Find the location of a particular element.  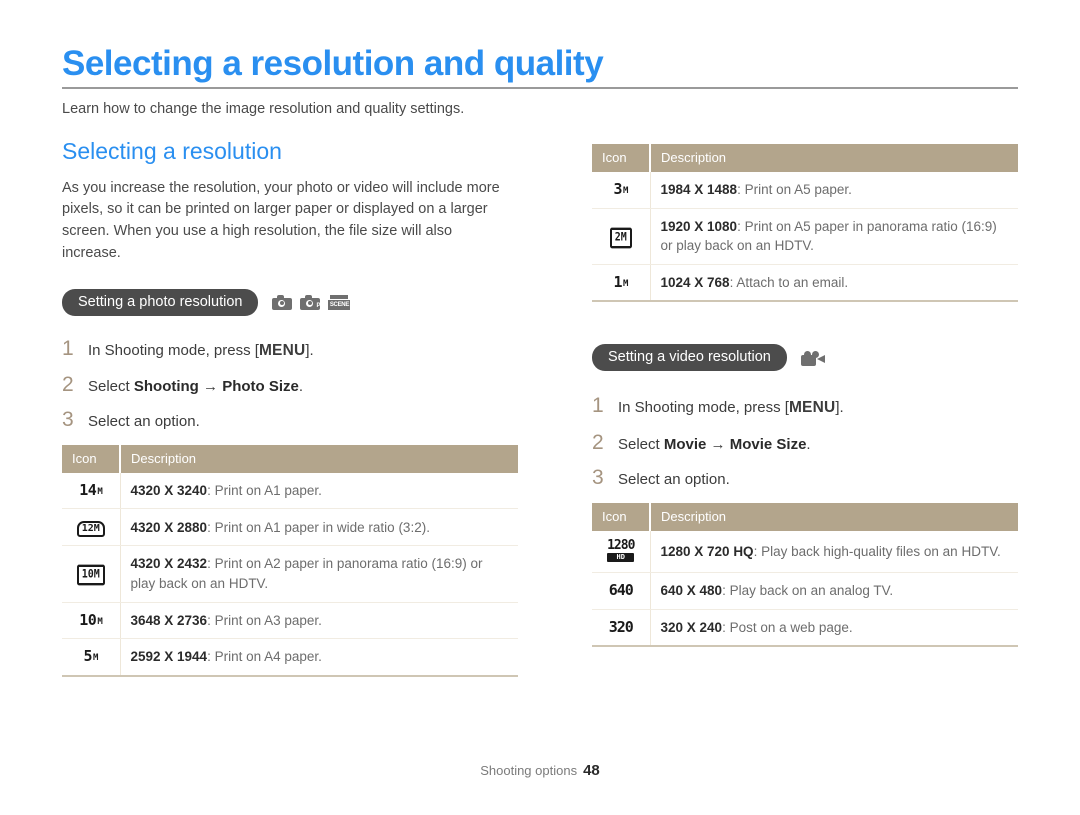

resolution-value: 4320 X 3240 is located at coordinates (169, 490).